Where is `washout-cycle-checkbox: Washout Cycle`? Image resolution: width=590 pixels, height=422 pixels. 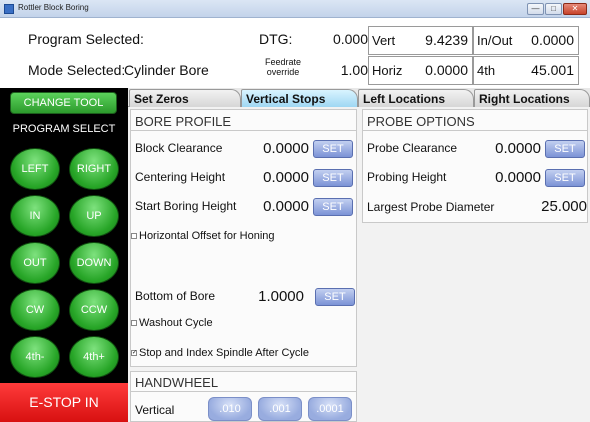 washout-cycle-checkbox: Washout Cycle is located at coordinates (172, 323).